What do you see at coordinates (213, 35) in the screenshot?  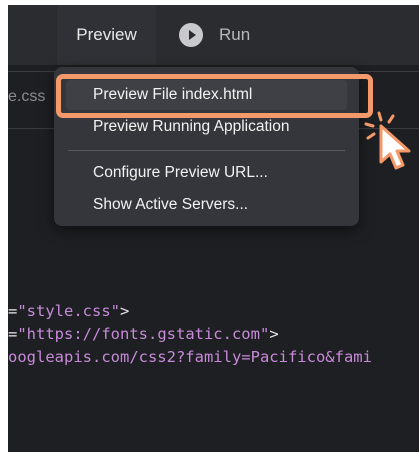 I see `top-menu-bar: Preview Run` at bounding box center [213, 35].